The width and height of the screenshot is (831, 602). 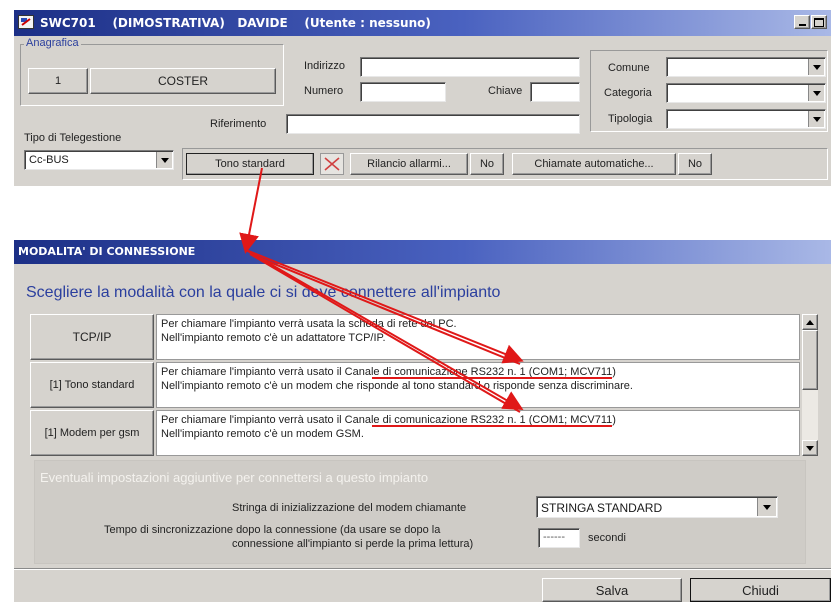 What do you see at coordinates (107, 251) in the screenshot?
I see `connection-title: MODALITA' DI CONNESSIONE` at bounding box center [107, 251].